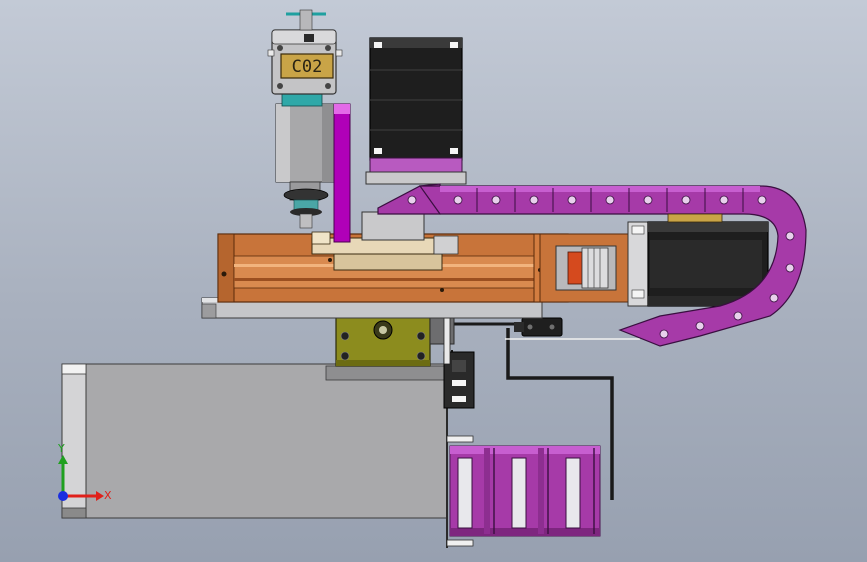 Image resolution: width=867 pixels, height=562 pixels. What do you see at coordinates (586, 268) in the screenshot?
I see `coupling-housing` at bounding box center [586, 268].